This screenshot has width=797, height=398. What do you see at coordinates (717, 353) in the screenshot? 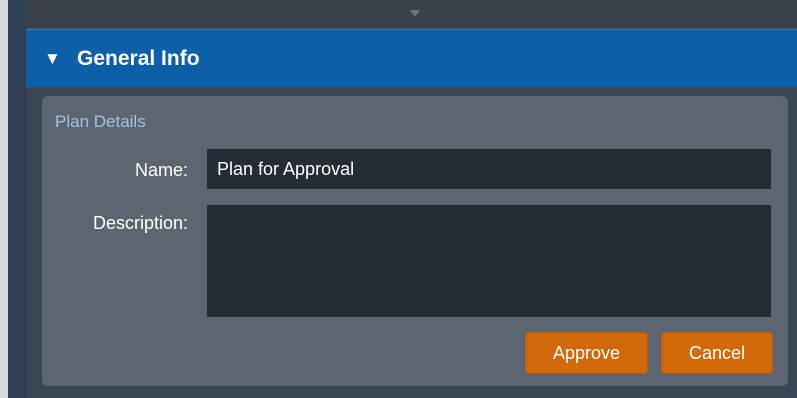
I see `cancel-button: Cancel` at bounding box center [717, 353].